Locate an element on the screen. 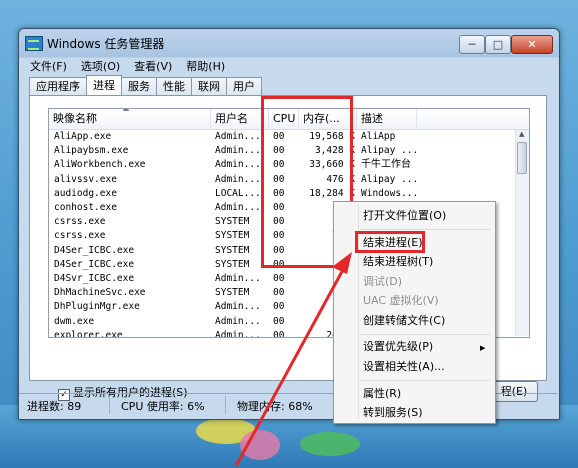 This screenshot has height=468, width=578. minimize-button: ─ is located at coordinates (472, 44).